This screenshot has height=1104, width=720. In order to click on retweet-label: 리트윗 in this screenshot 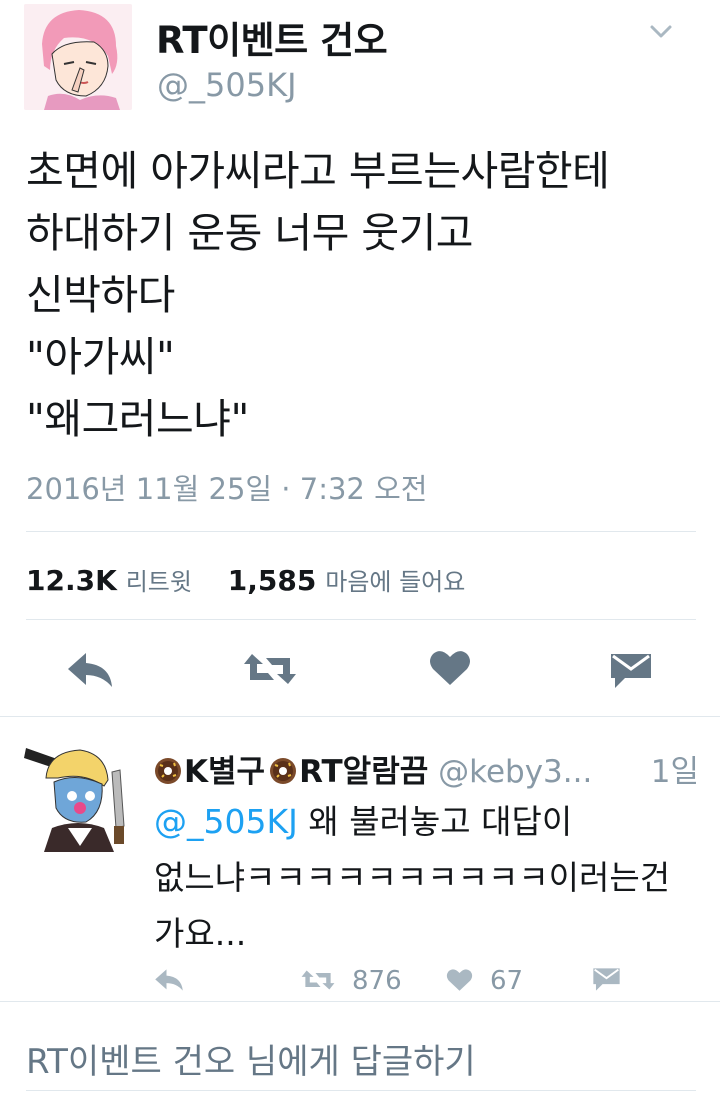, I will do `click(159, 582)`.